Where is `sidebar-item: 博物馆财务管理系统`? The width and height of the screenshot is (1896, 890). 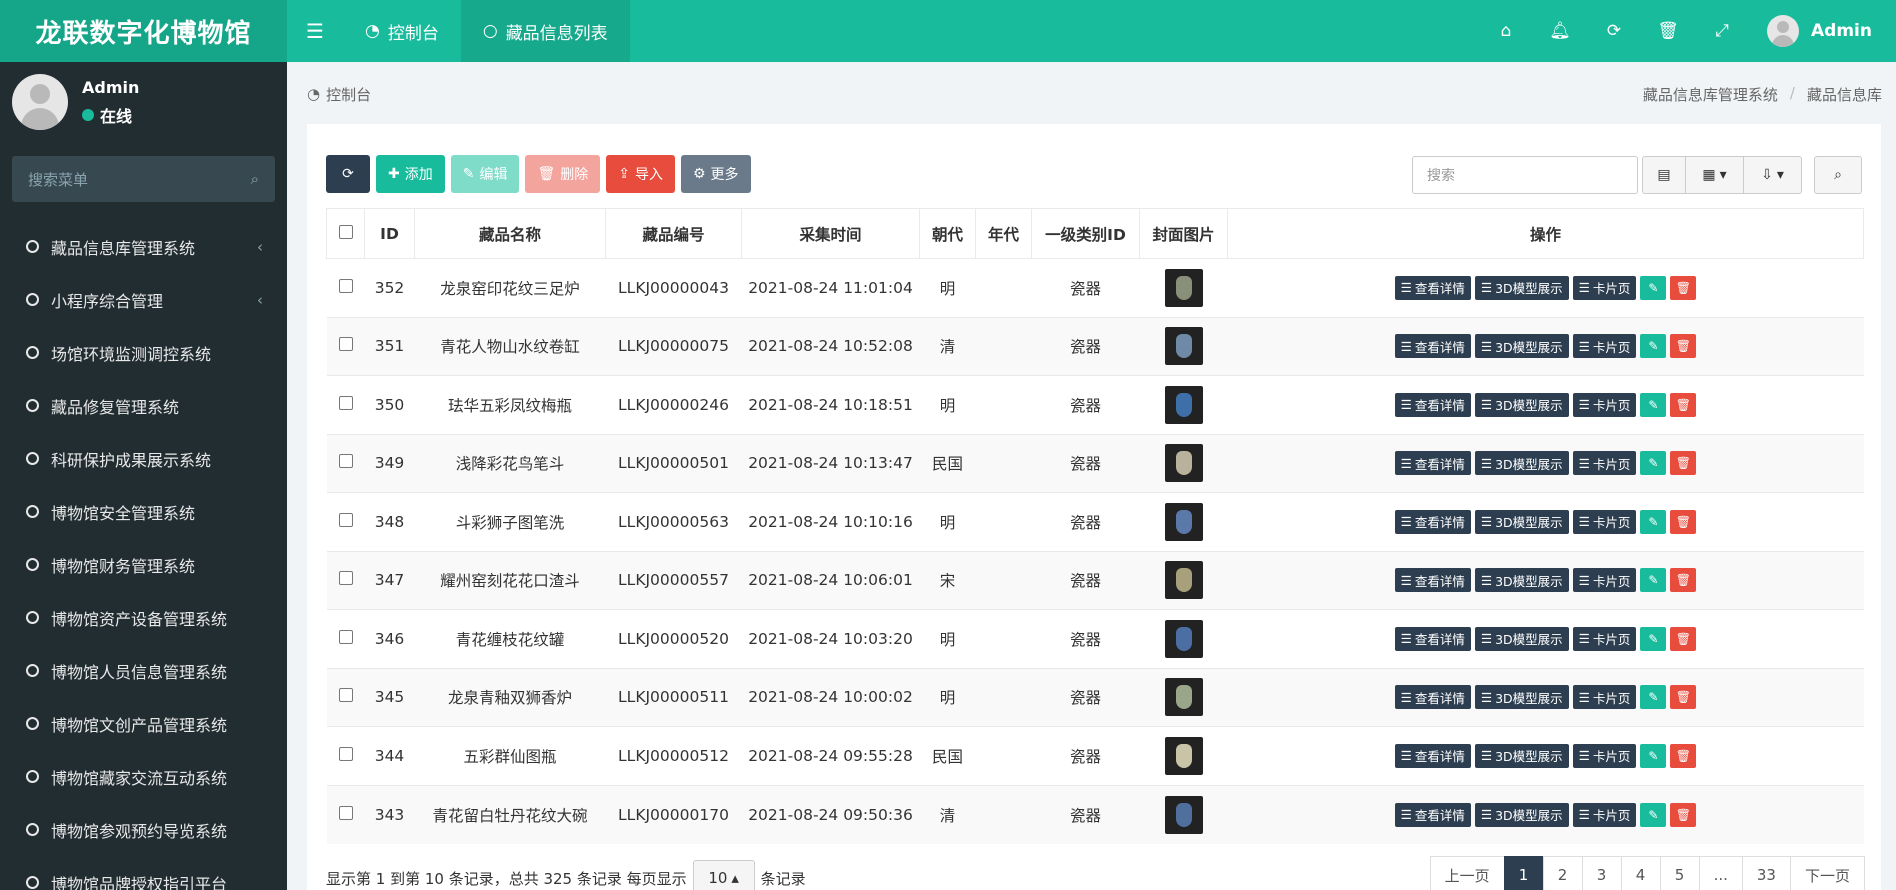 sidebar-item: 博物馆财务管理系统 is located at coordinates (143, 564).